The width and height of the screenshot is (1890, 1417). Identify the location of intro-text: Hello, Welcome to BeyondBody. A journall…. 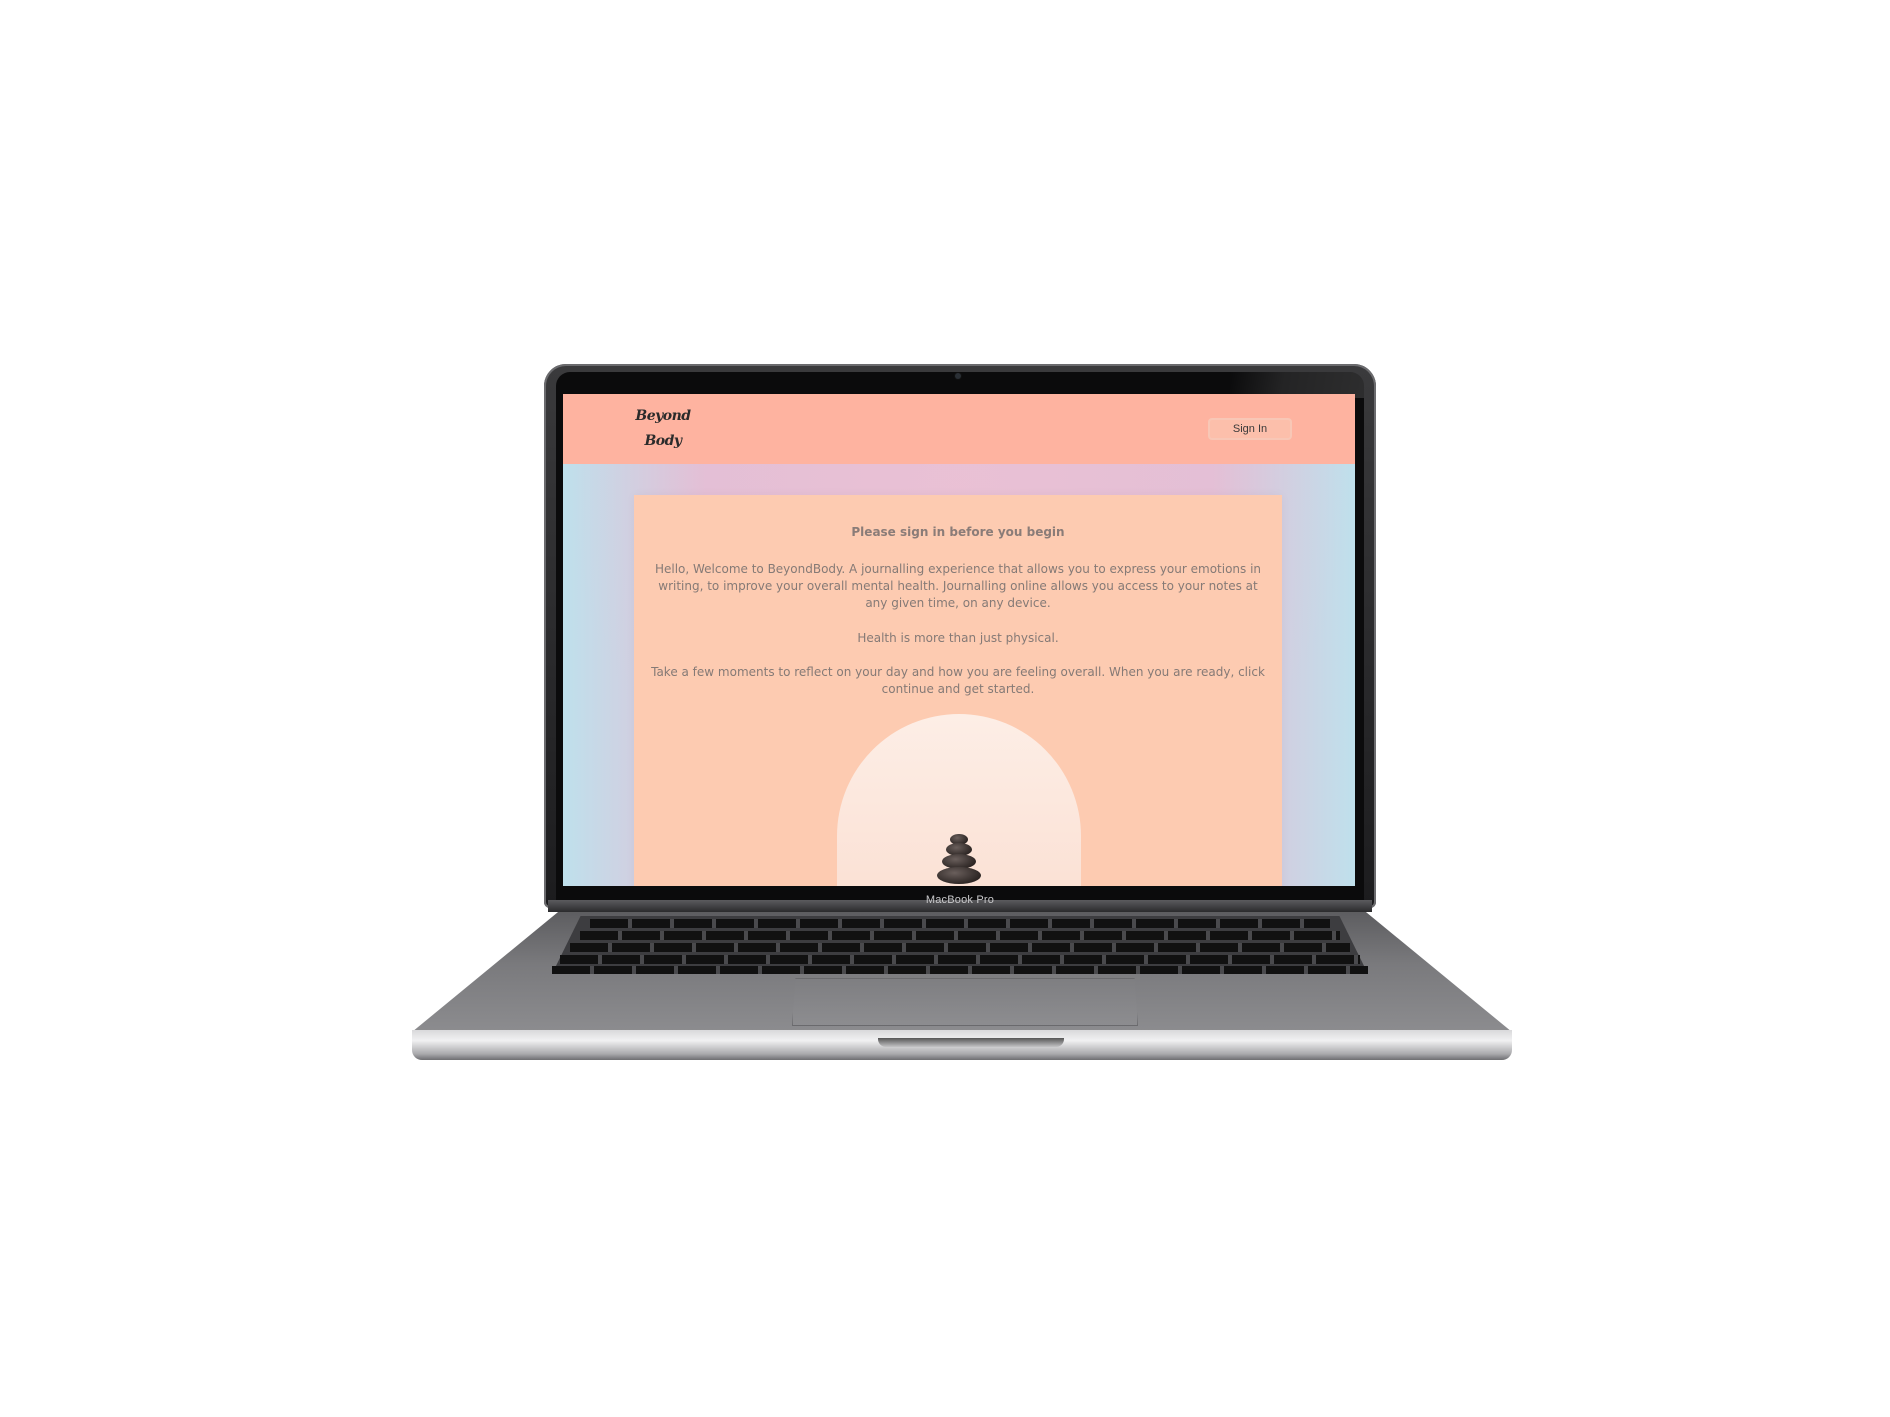
(958, 586).